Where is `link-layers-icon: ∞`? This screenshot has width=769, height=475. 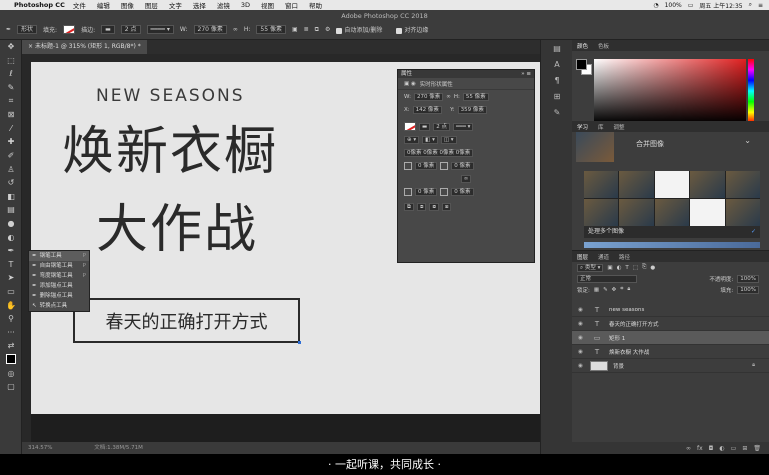
link-layers-icon: ∞ is located at coordinates (688, 448).